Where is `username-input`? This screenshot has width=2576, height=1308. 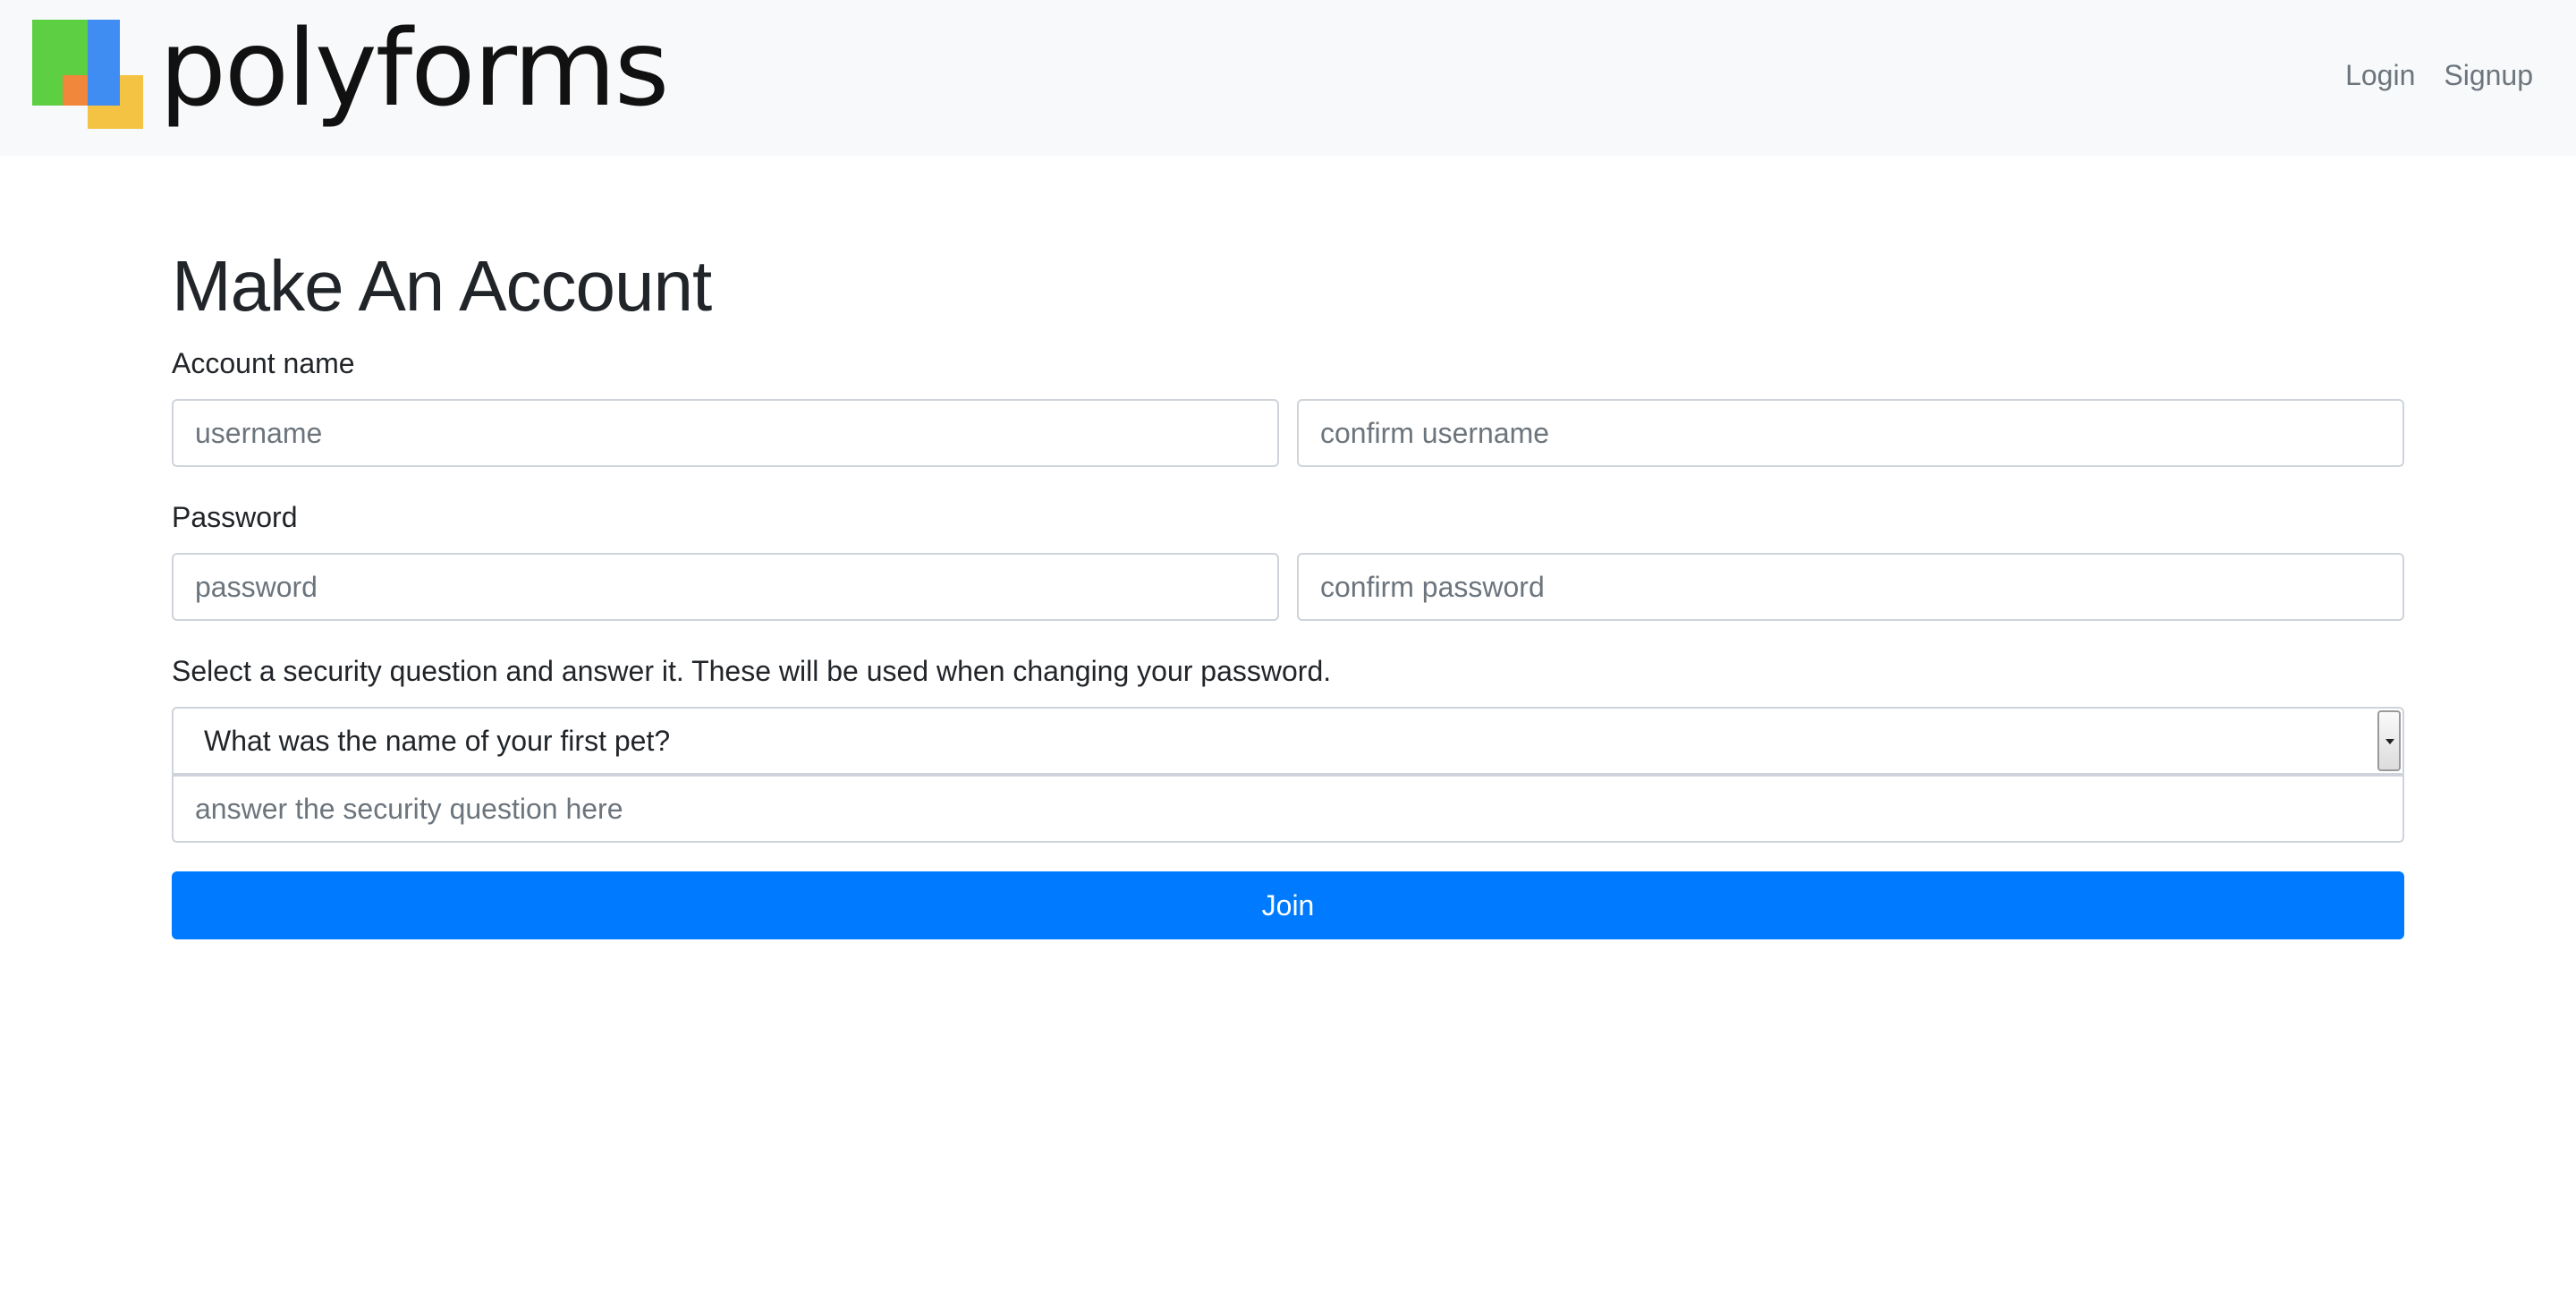 username-input is located at coordinates (725, 433).